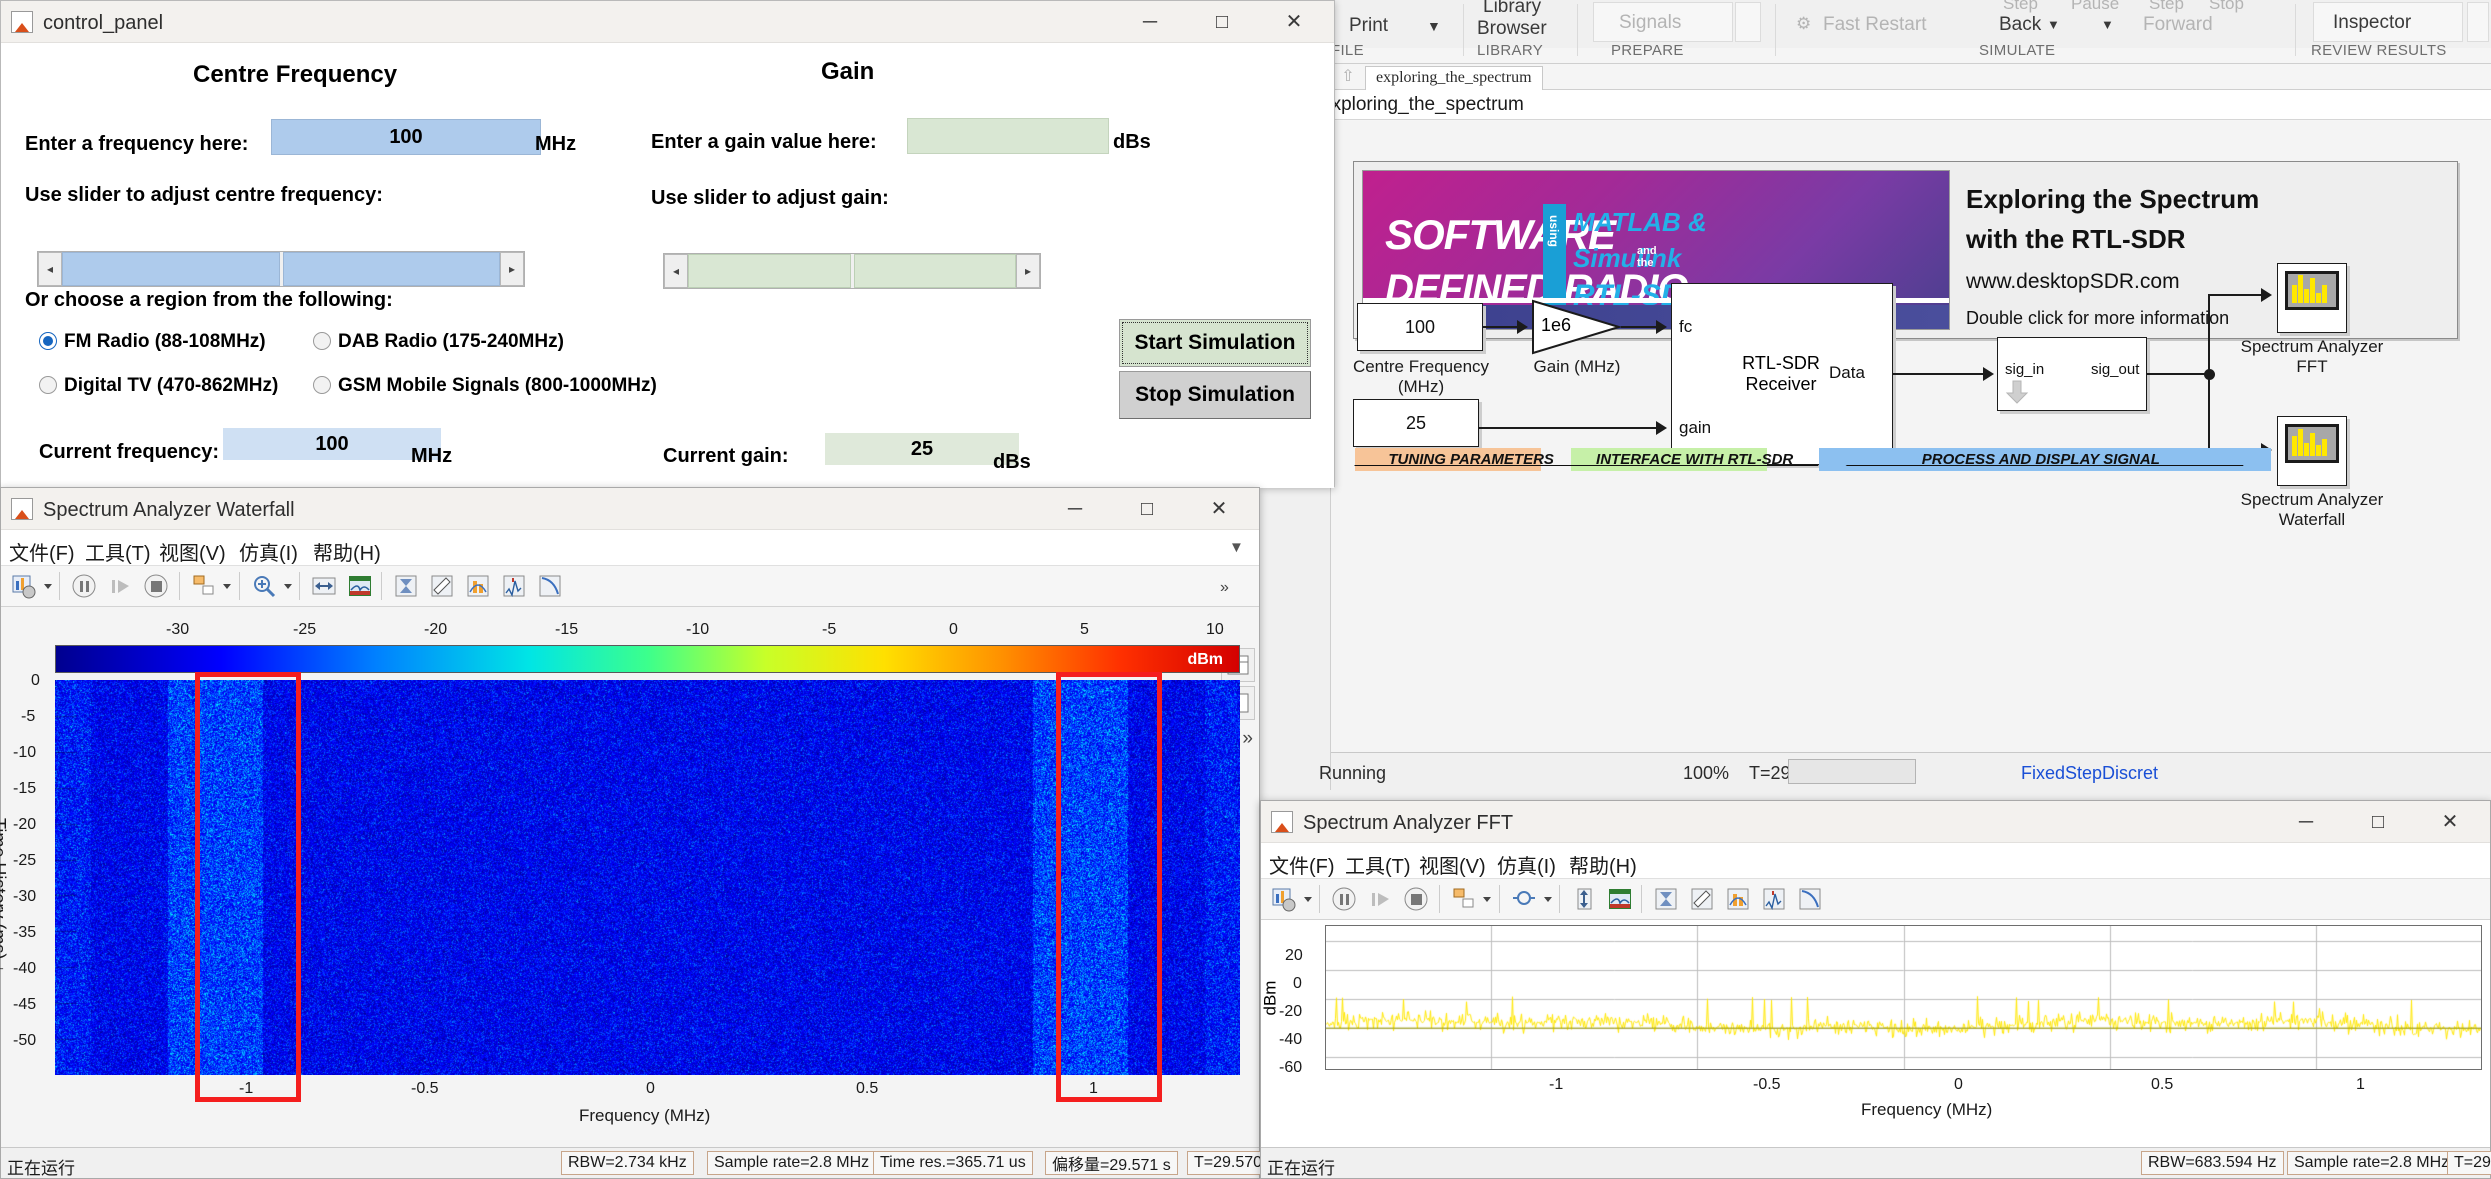  Describe the element at coordinates (158, 386) in the screenshot. I see `radio-digital-tv: Digital TV (470-862MHz)` at that location.